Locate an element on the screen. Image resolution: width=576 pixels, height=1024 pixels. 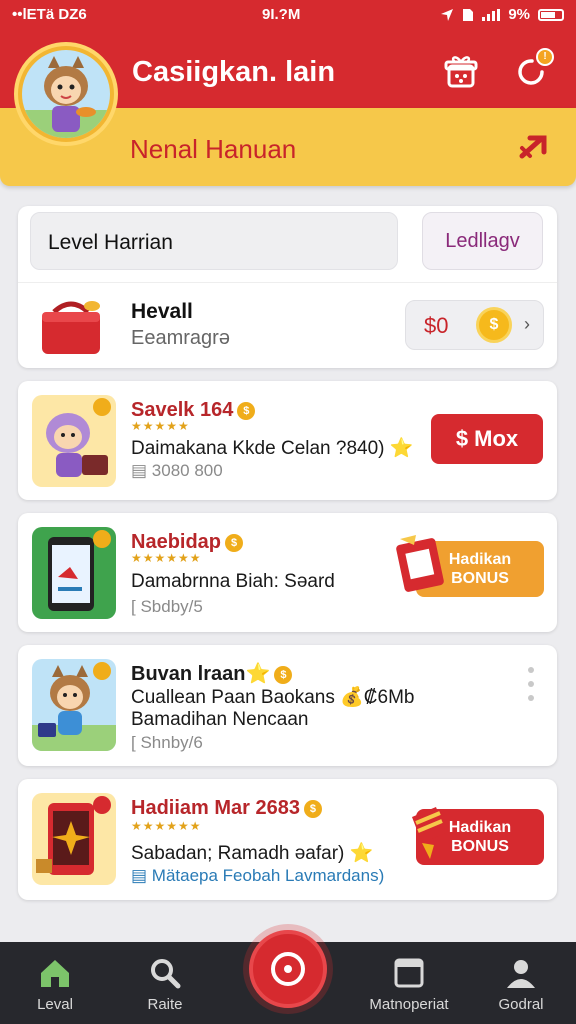
record-button is located at coordinates (288, 969).